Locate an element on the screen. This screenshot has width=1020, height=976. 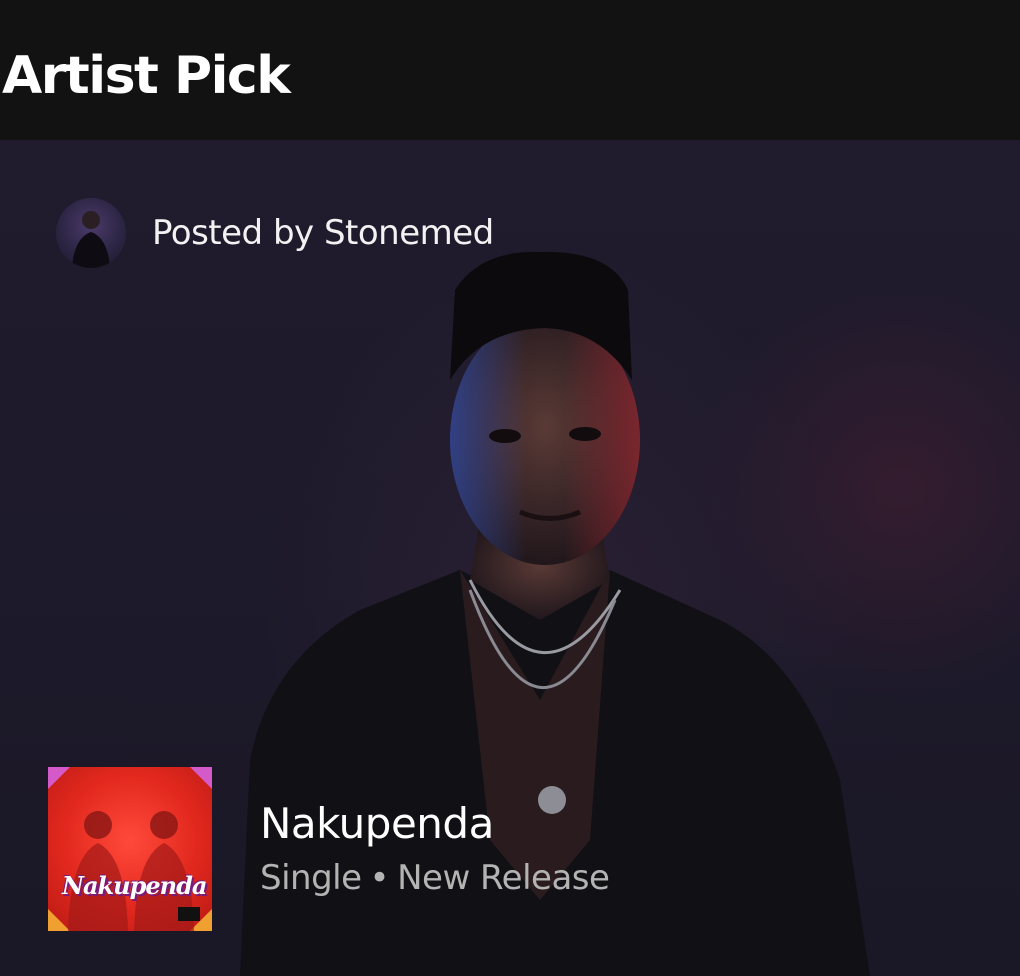
release-status: New Release is located at coordinates (503, 878).